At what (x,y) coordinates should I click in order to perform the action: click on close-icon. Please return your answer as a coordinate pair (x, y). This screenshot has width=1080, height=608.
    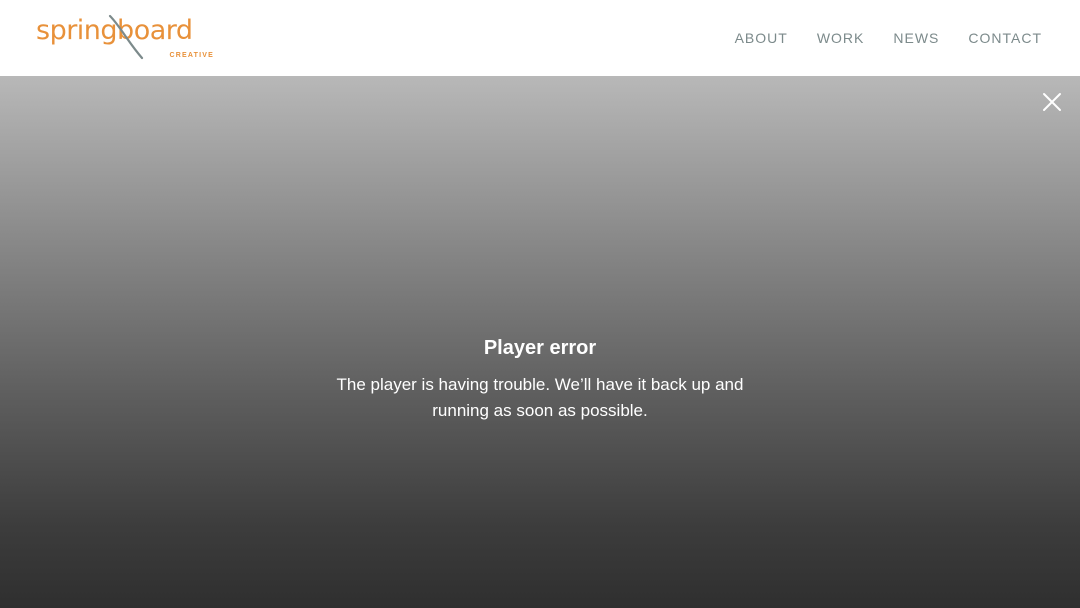
    Looking at the image, I should click on (1052, 102).